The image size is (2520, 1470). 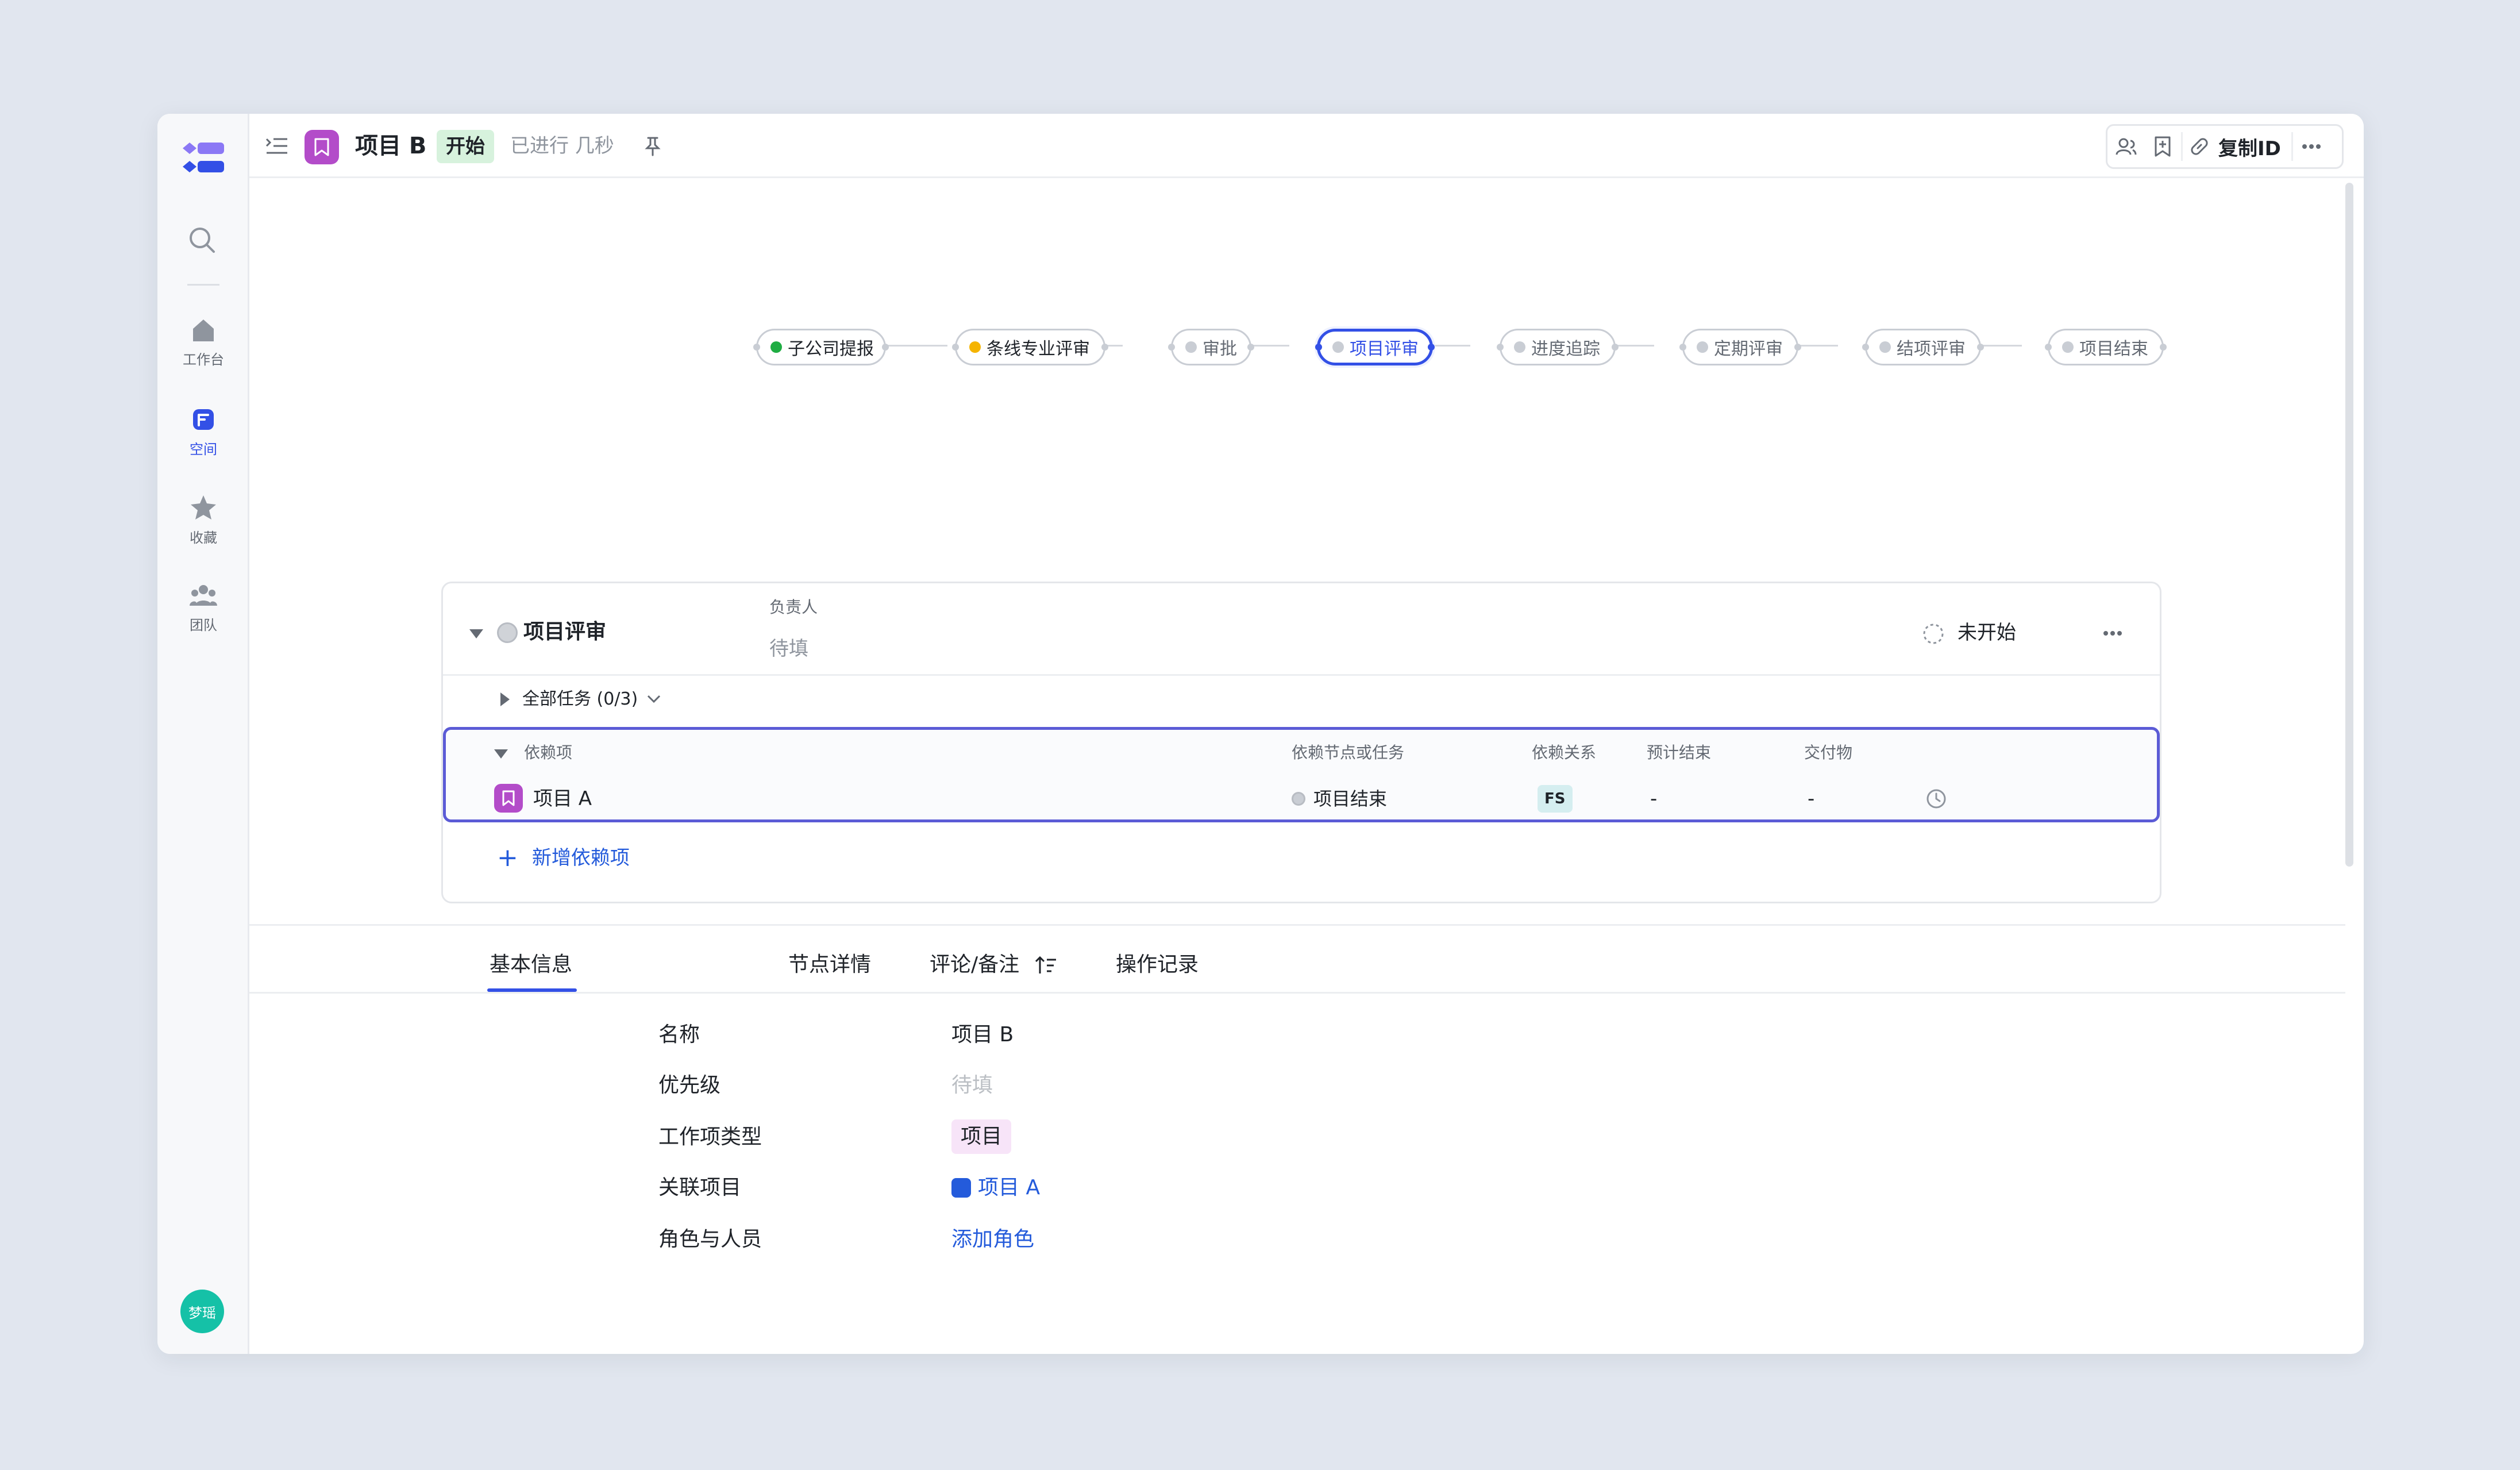 I want to click on star-icon, so click(x=204, y=507).